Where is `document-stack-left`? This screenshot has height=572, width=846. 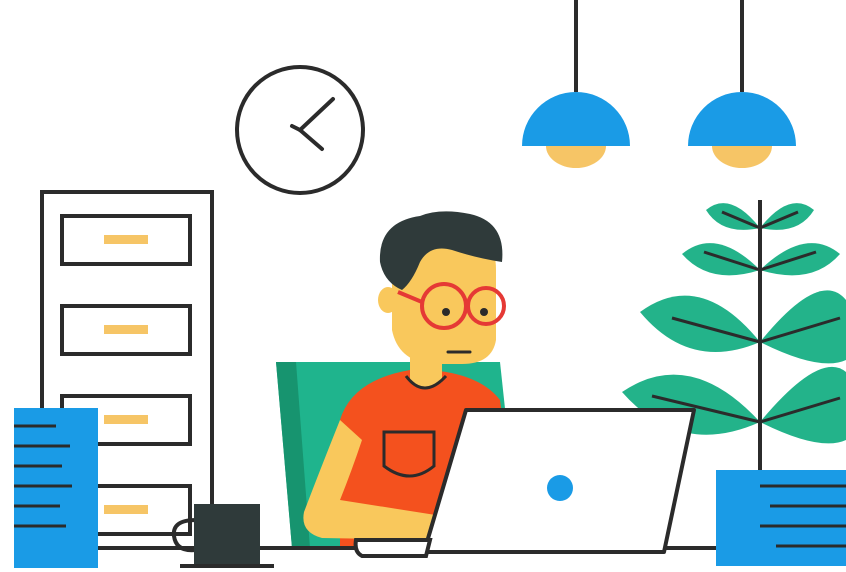
document-stack-left is located at coordinates (56, 488).